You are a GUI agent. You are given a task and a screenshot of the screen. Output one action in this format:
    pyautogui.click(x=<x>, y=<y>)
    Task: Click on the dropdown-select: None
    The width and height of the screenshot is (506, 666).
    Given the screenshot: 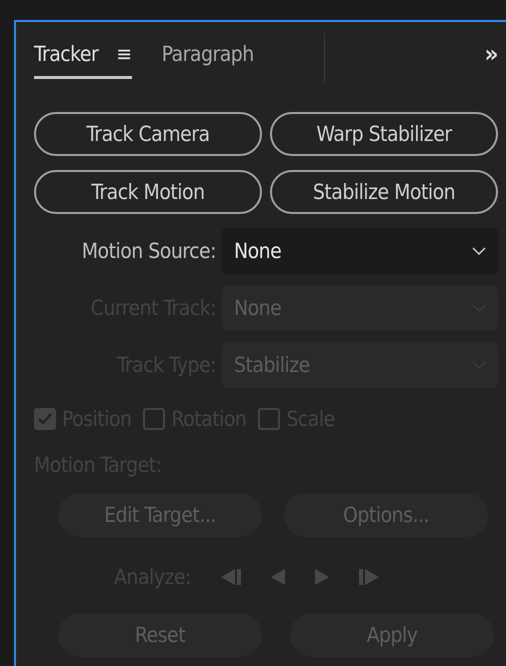 What is the action you would take?
    pyautogui.click(x=360, y=251)
    